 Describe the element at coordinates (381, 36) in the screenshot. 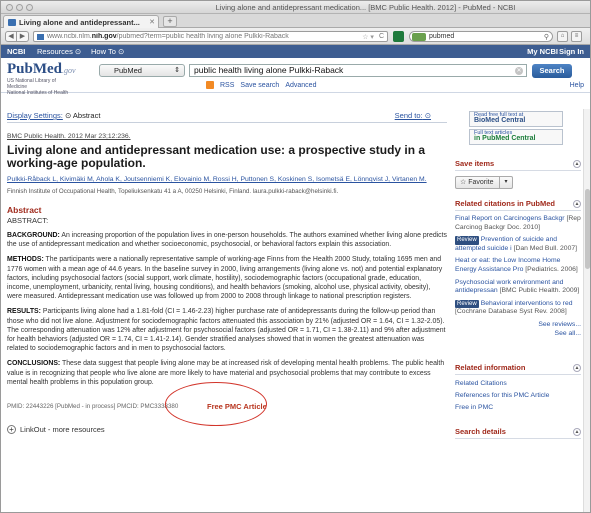

I see `reload-icon: C` at that location.